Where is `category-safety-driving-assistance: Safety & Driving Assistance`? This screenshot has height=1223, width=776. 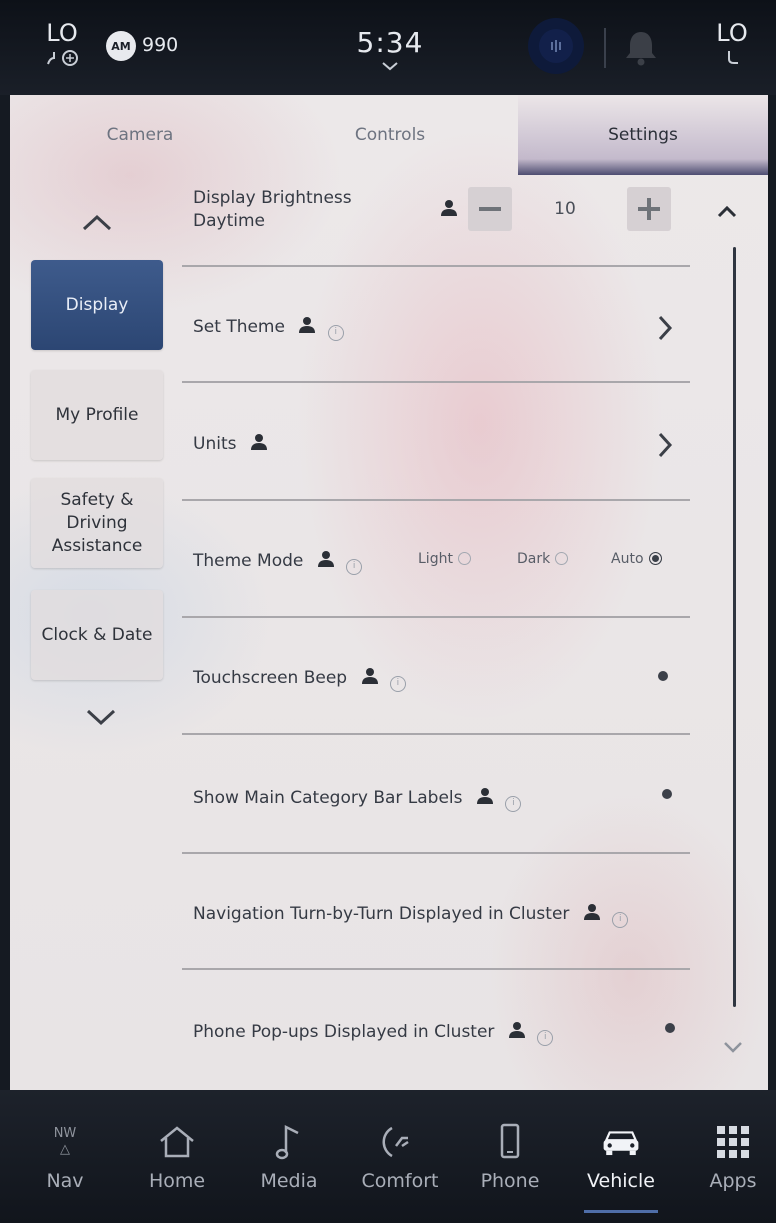
category-safety-driving-assistance: Safety & Driving Assistance is located at coordinates (97, 523).